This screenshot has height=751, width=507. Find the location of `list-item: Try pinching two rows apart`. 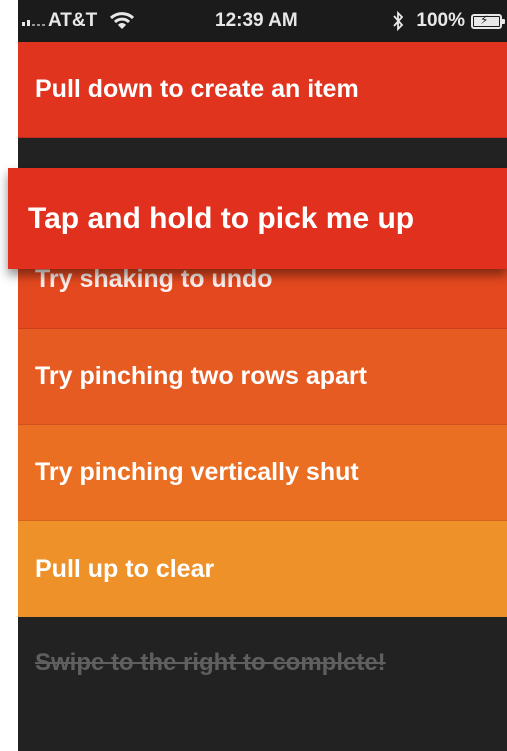

list-item: Try pinching two rows apart is located at coordinates (262, 377).